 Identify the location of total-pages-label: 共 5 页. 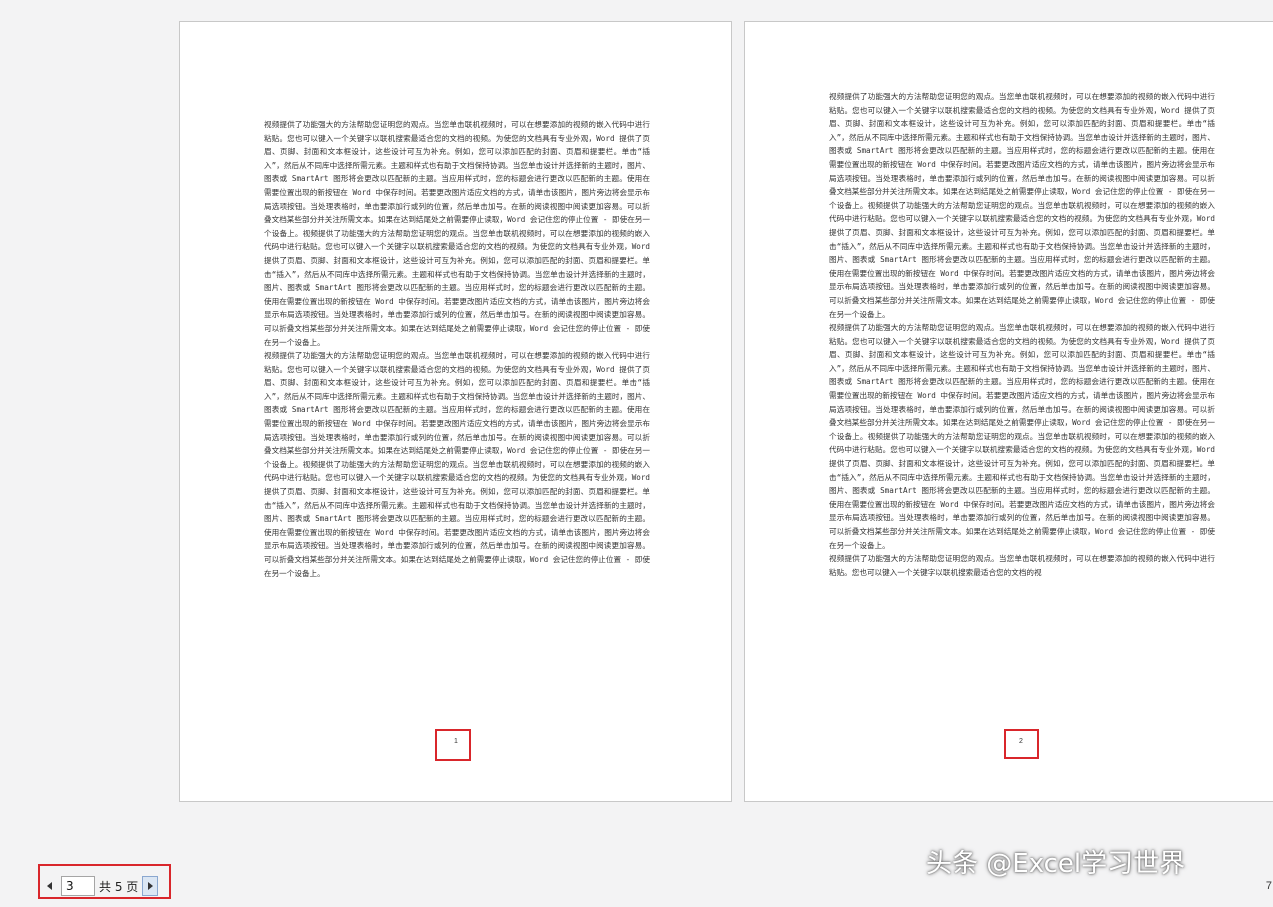
(119, 886).